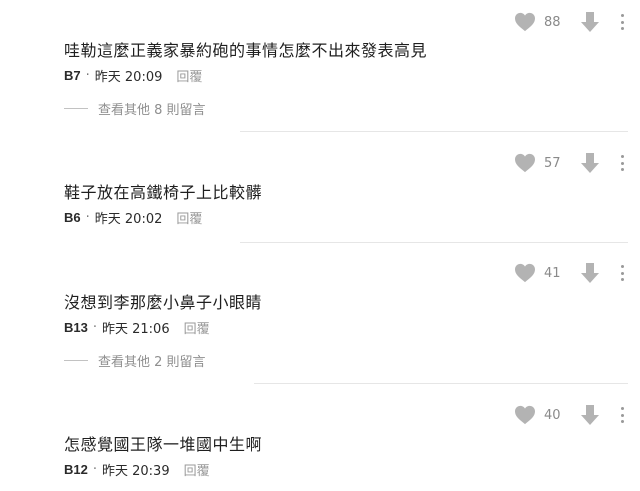 The width and height of the screenshot is (640, 491). Describe the element at coordinates (246, 50) in the screenshot. I see `comment-text: 哇勒這麼正義家暴約砲的事情怎麼不出來發表高見` at that location.